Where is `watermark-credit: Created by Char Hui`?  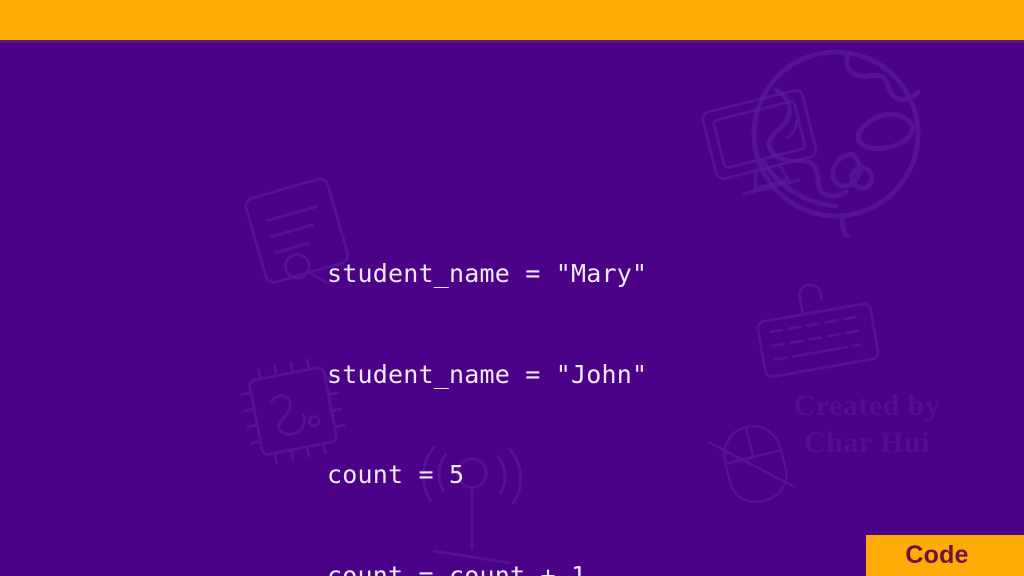
watermark-credit: Created by Char Hui is located at coordinates (867, 424).